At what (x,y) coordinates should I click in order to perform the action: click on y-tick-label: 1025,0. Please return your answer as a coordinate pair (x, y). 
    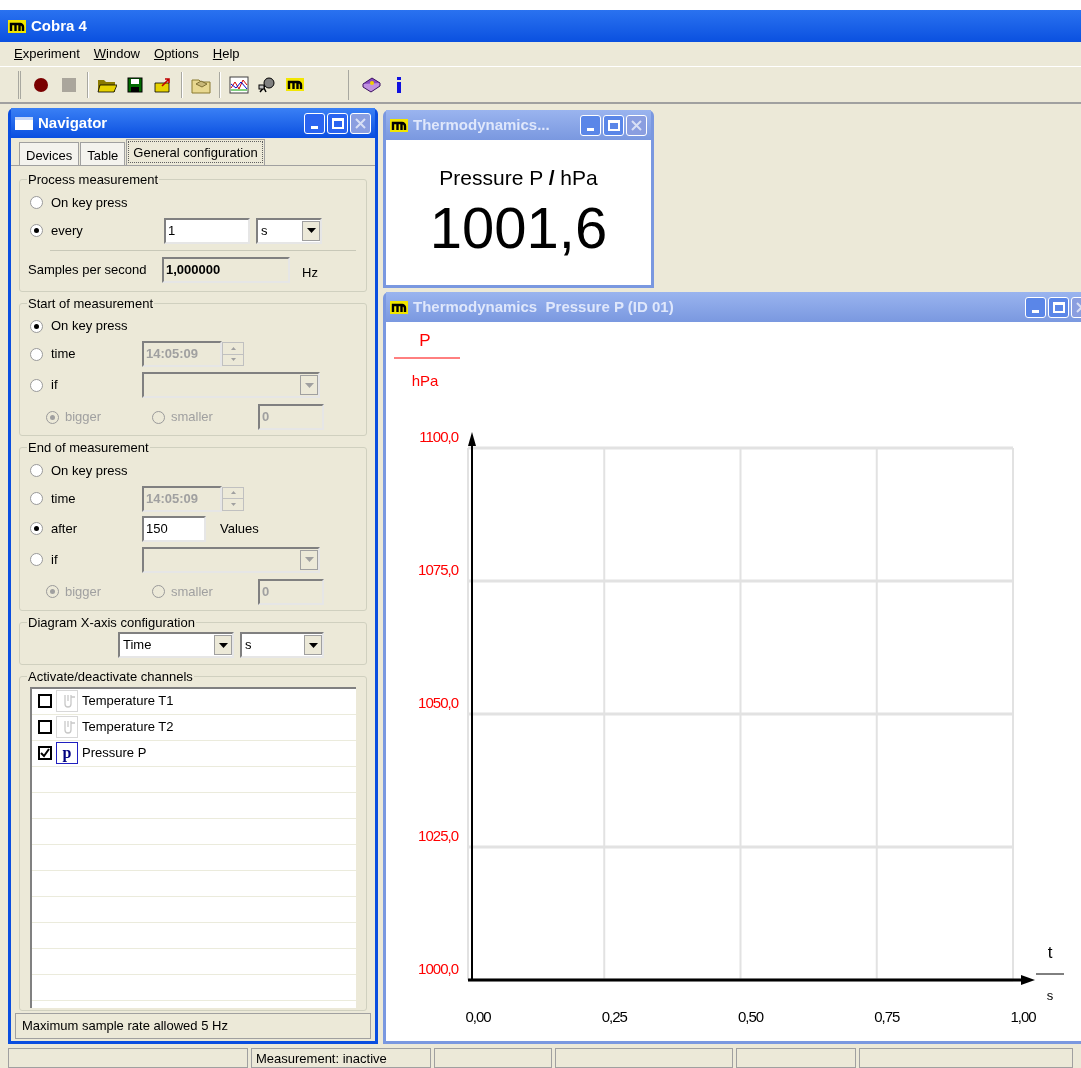
    Looking at the image, I should click on (438, 835).